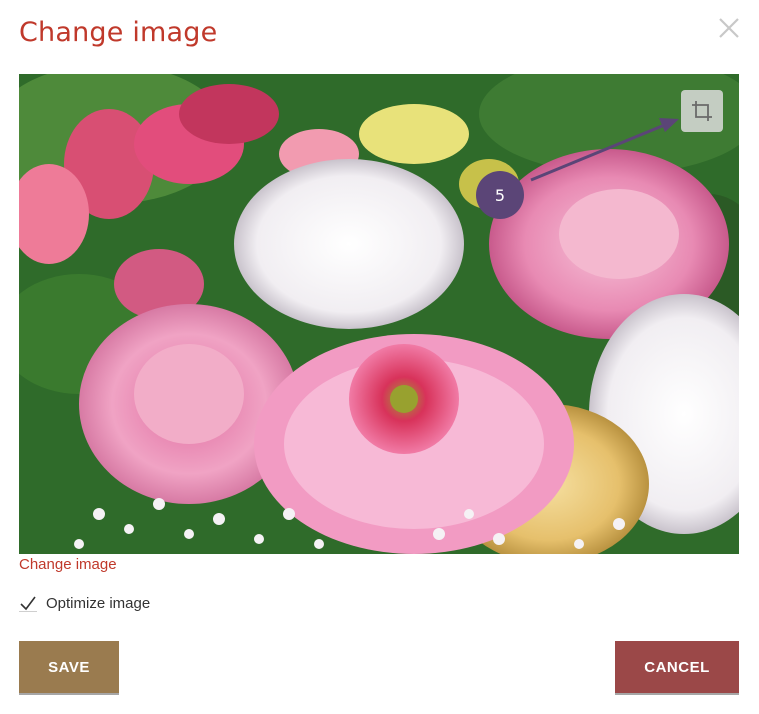 The image size is (759, 714). Describe the element at coordinates (677, 667) in the screenshot. I see `cancel-button: CANCEL` at that location.